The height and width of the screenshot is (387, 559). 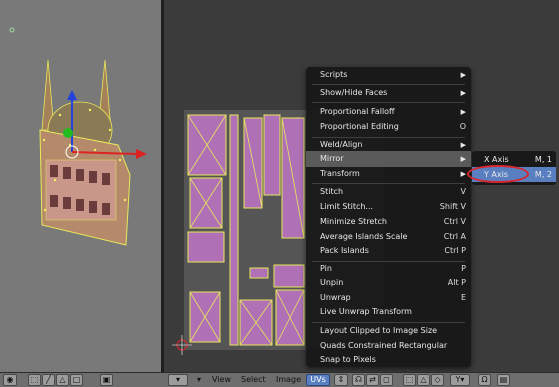 What do you see at coordinates (10, 380) in the screenshot?
I see `editor-type-icon: ◉` at bounding box center [10, 380].